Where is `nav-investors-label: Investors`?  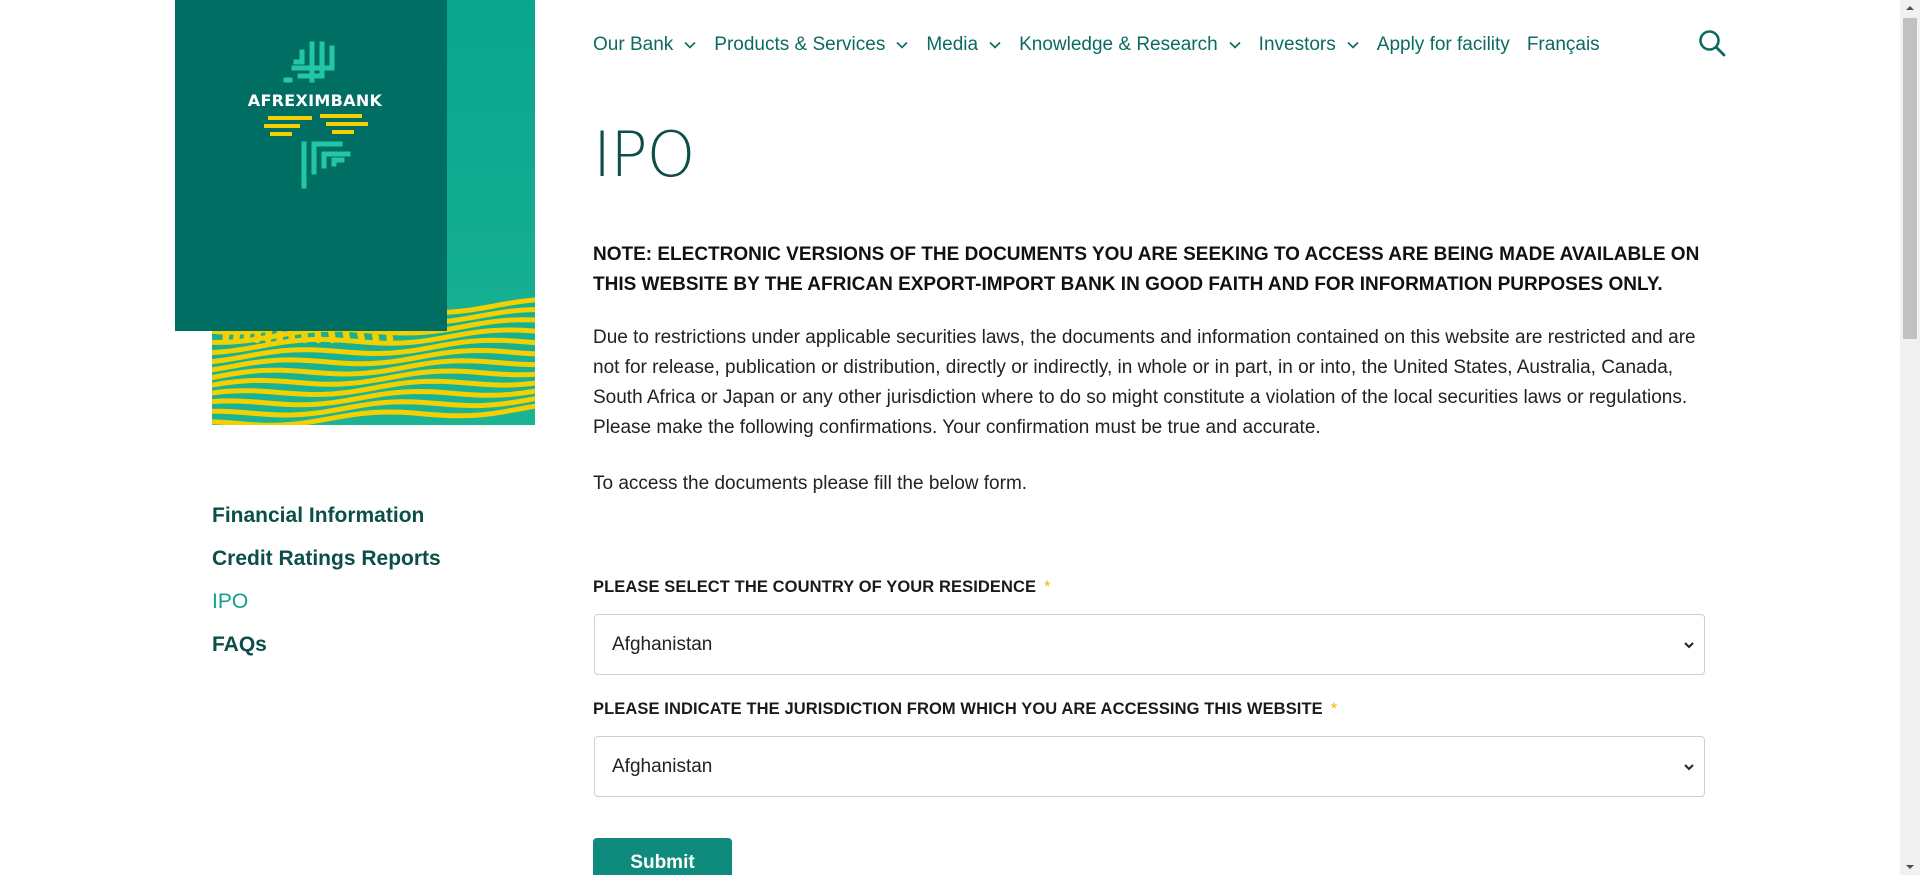
nav-investors-label: Investors is located at coordinates (1297, 44).